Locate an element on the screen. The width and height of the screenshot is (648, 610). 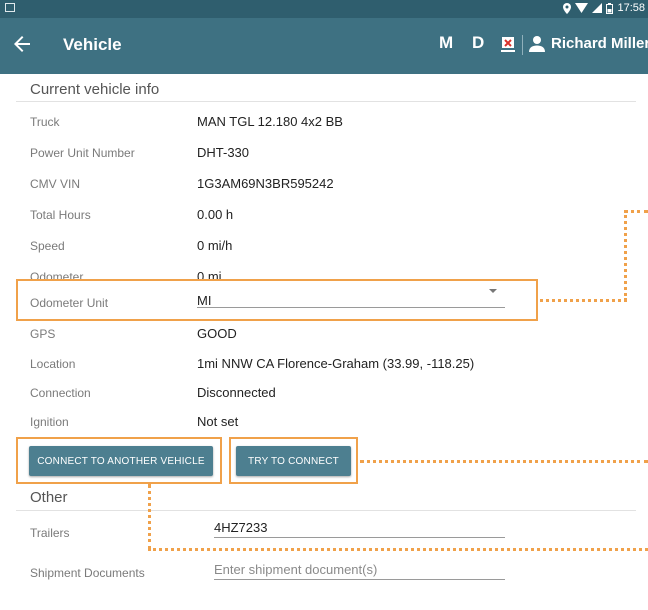
speed-value: 0 mi/h is located at coordinates (215, 245).